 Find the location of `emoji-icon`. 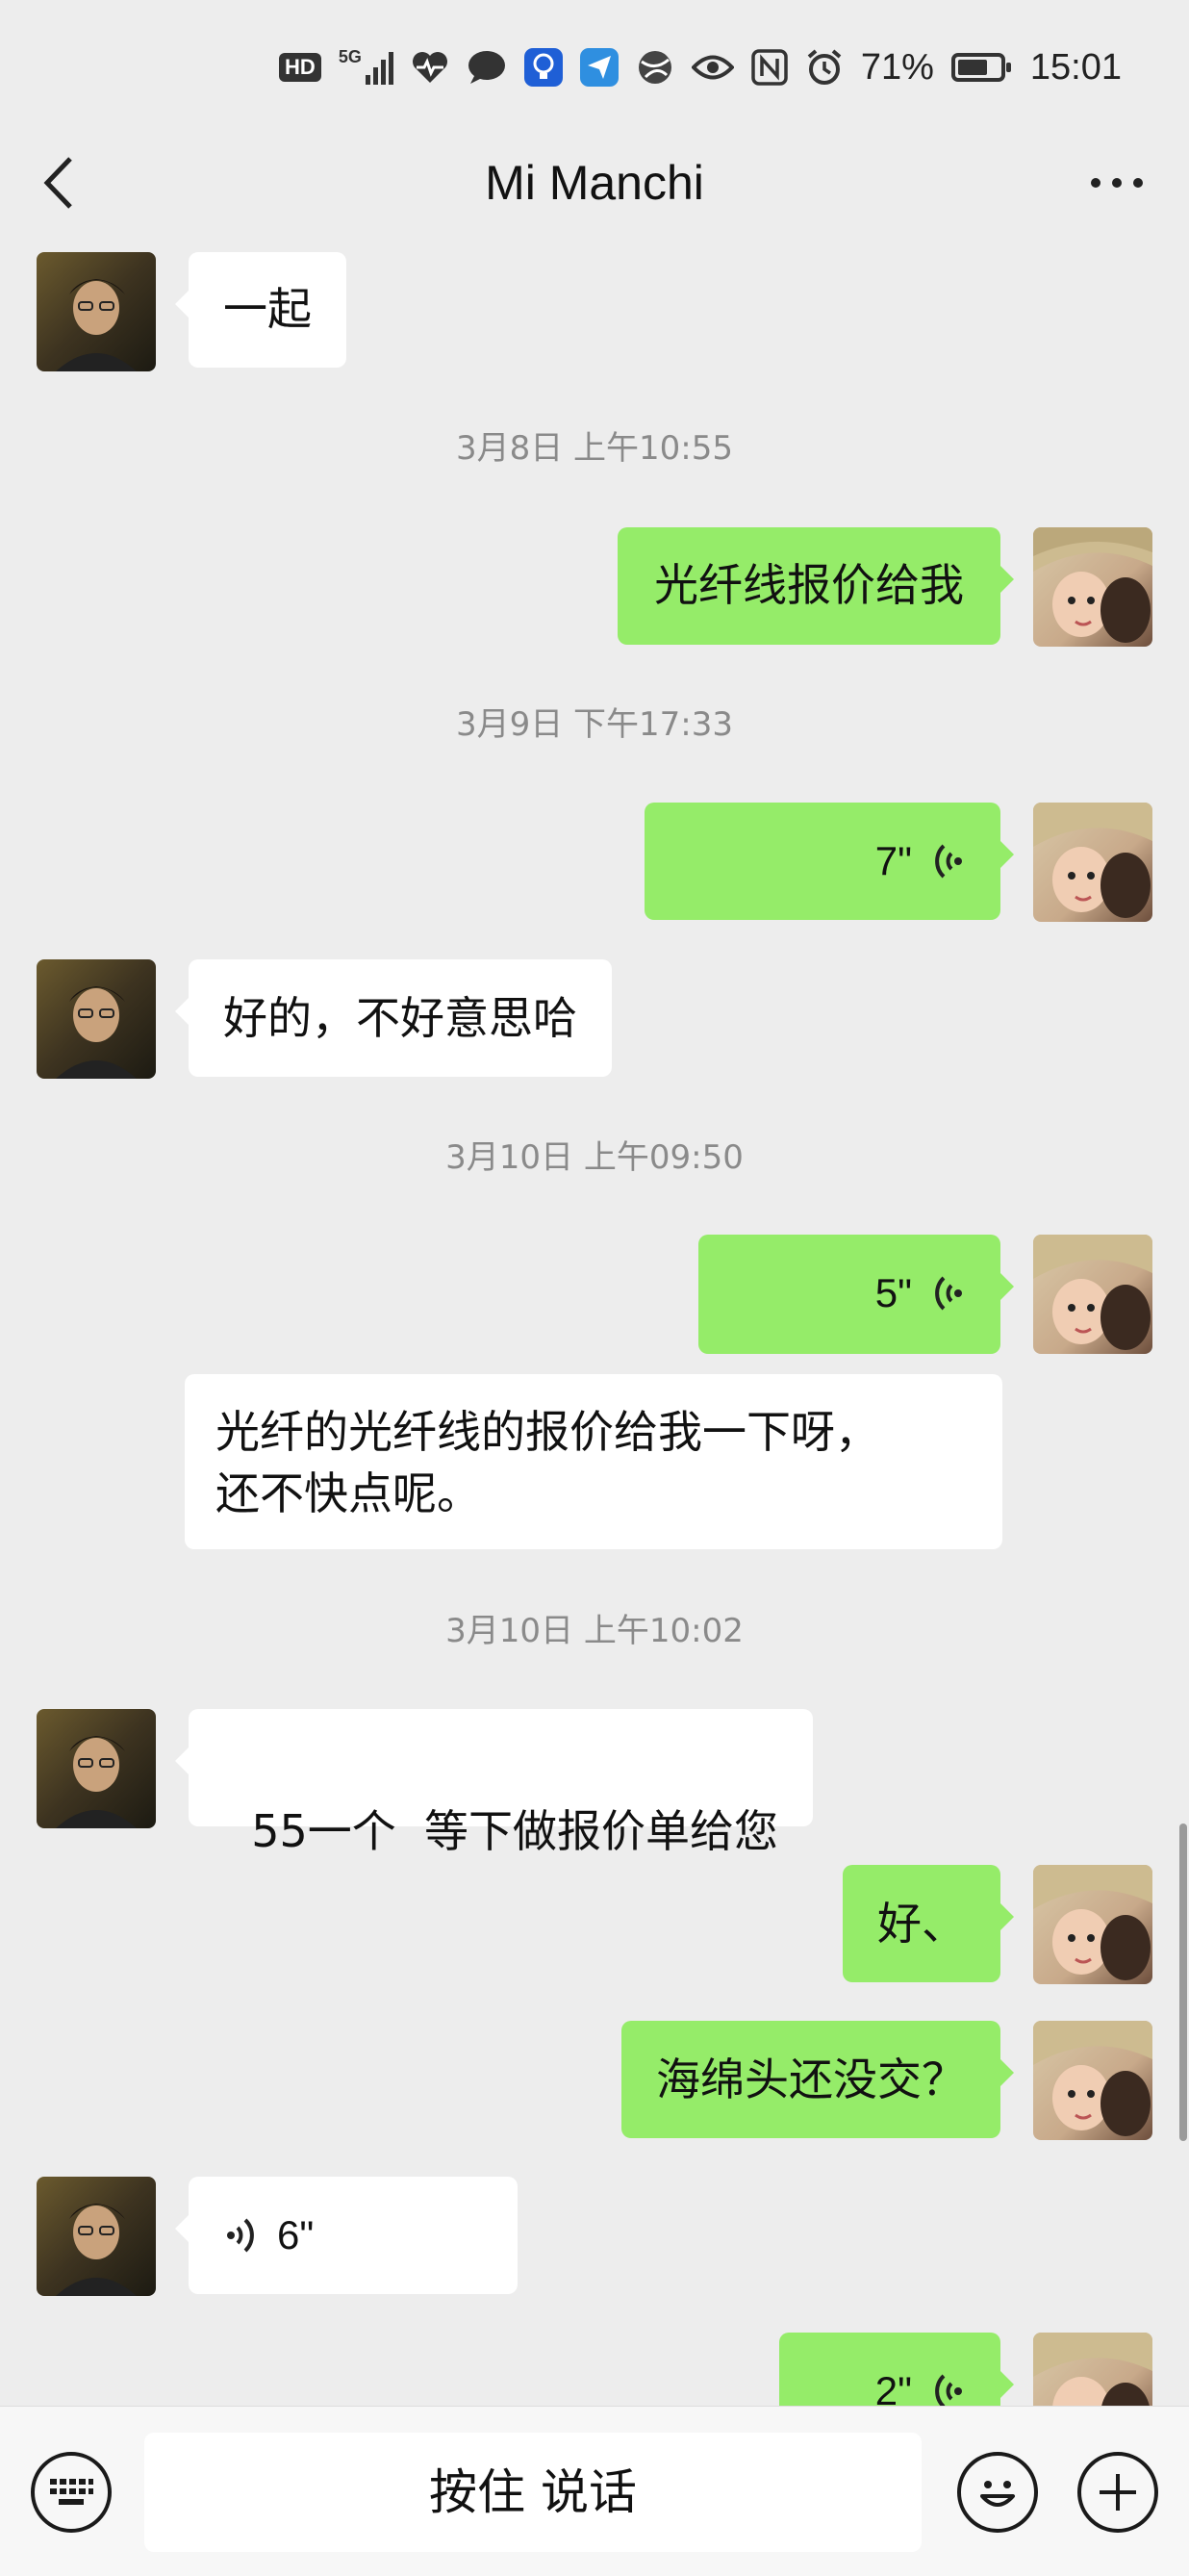

emoji-icon is located at coordinates (997, 2494).